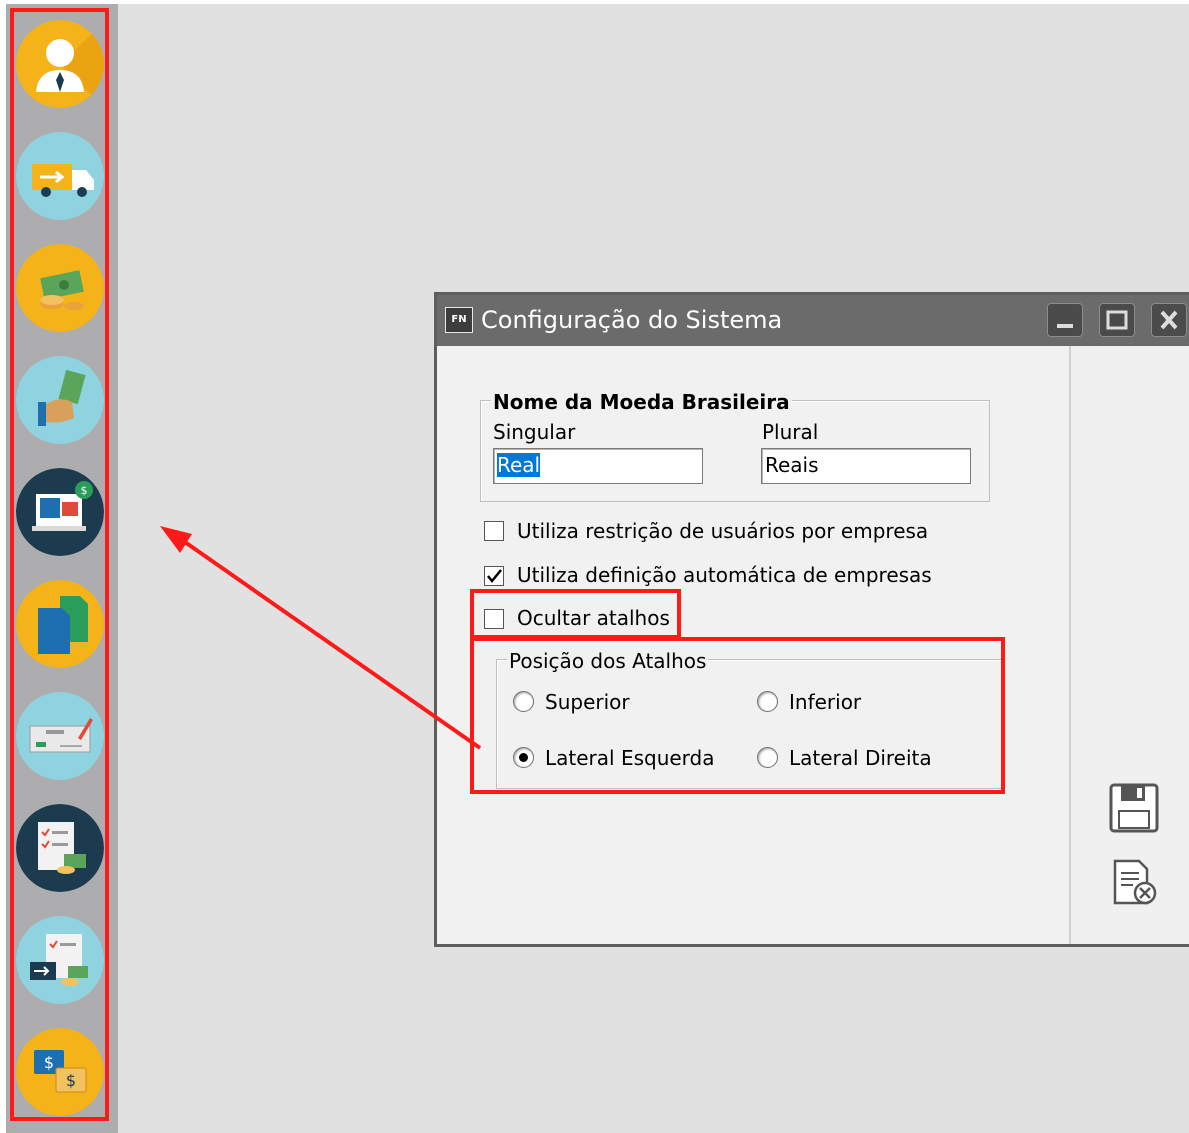  What do you see at coordinates (321, 638) in the screenshot?
I see `annotation-arrow` at bounding box center [321, 638].